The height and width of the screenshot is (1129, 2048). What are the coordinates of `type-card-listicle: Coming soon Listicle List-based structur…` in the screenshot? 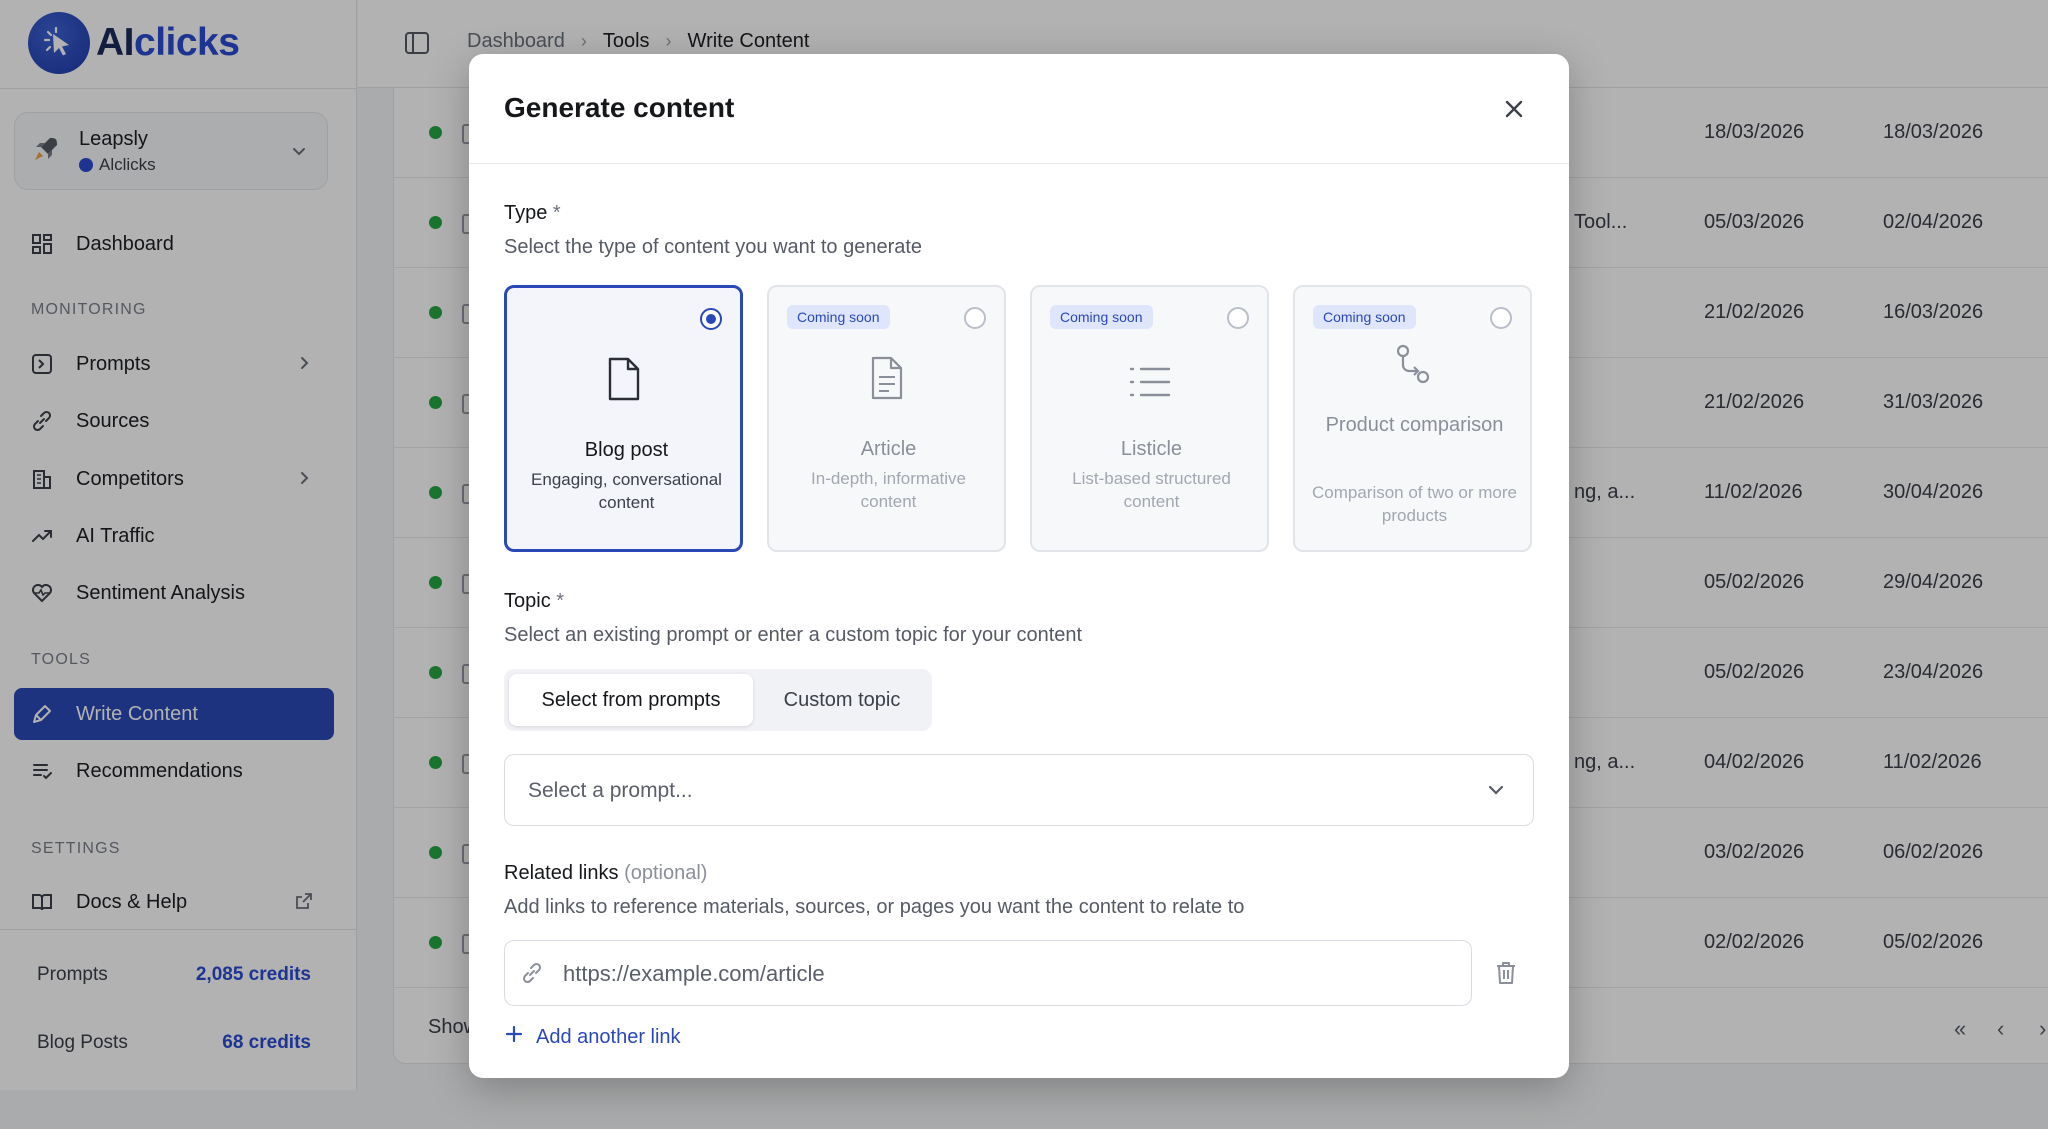 It's located at (1149, 418).